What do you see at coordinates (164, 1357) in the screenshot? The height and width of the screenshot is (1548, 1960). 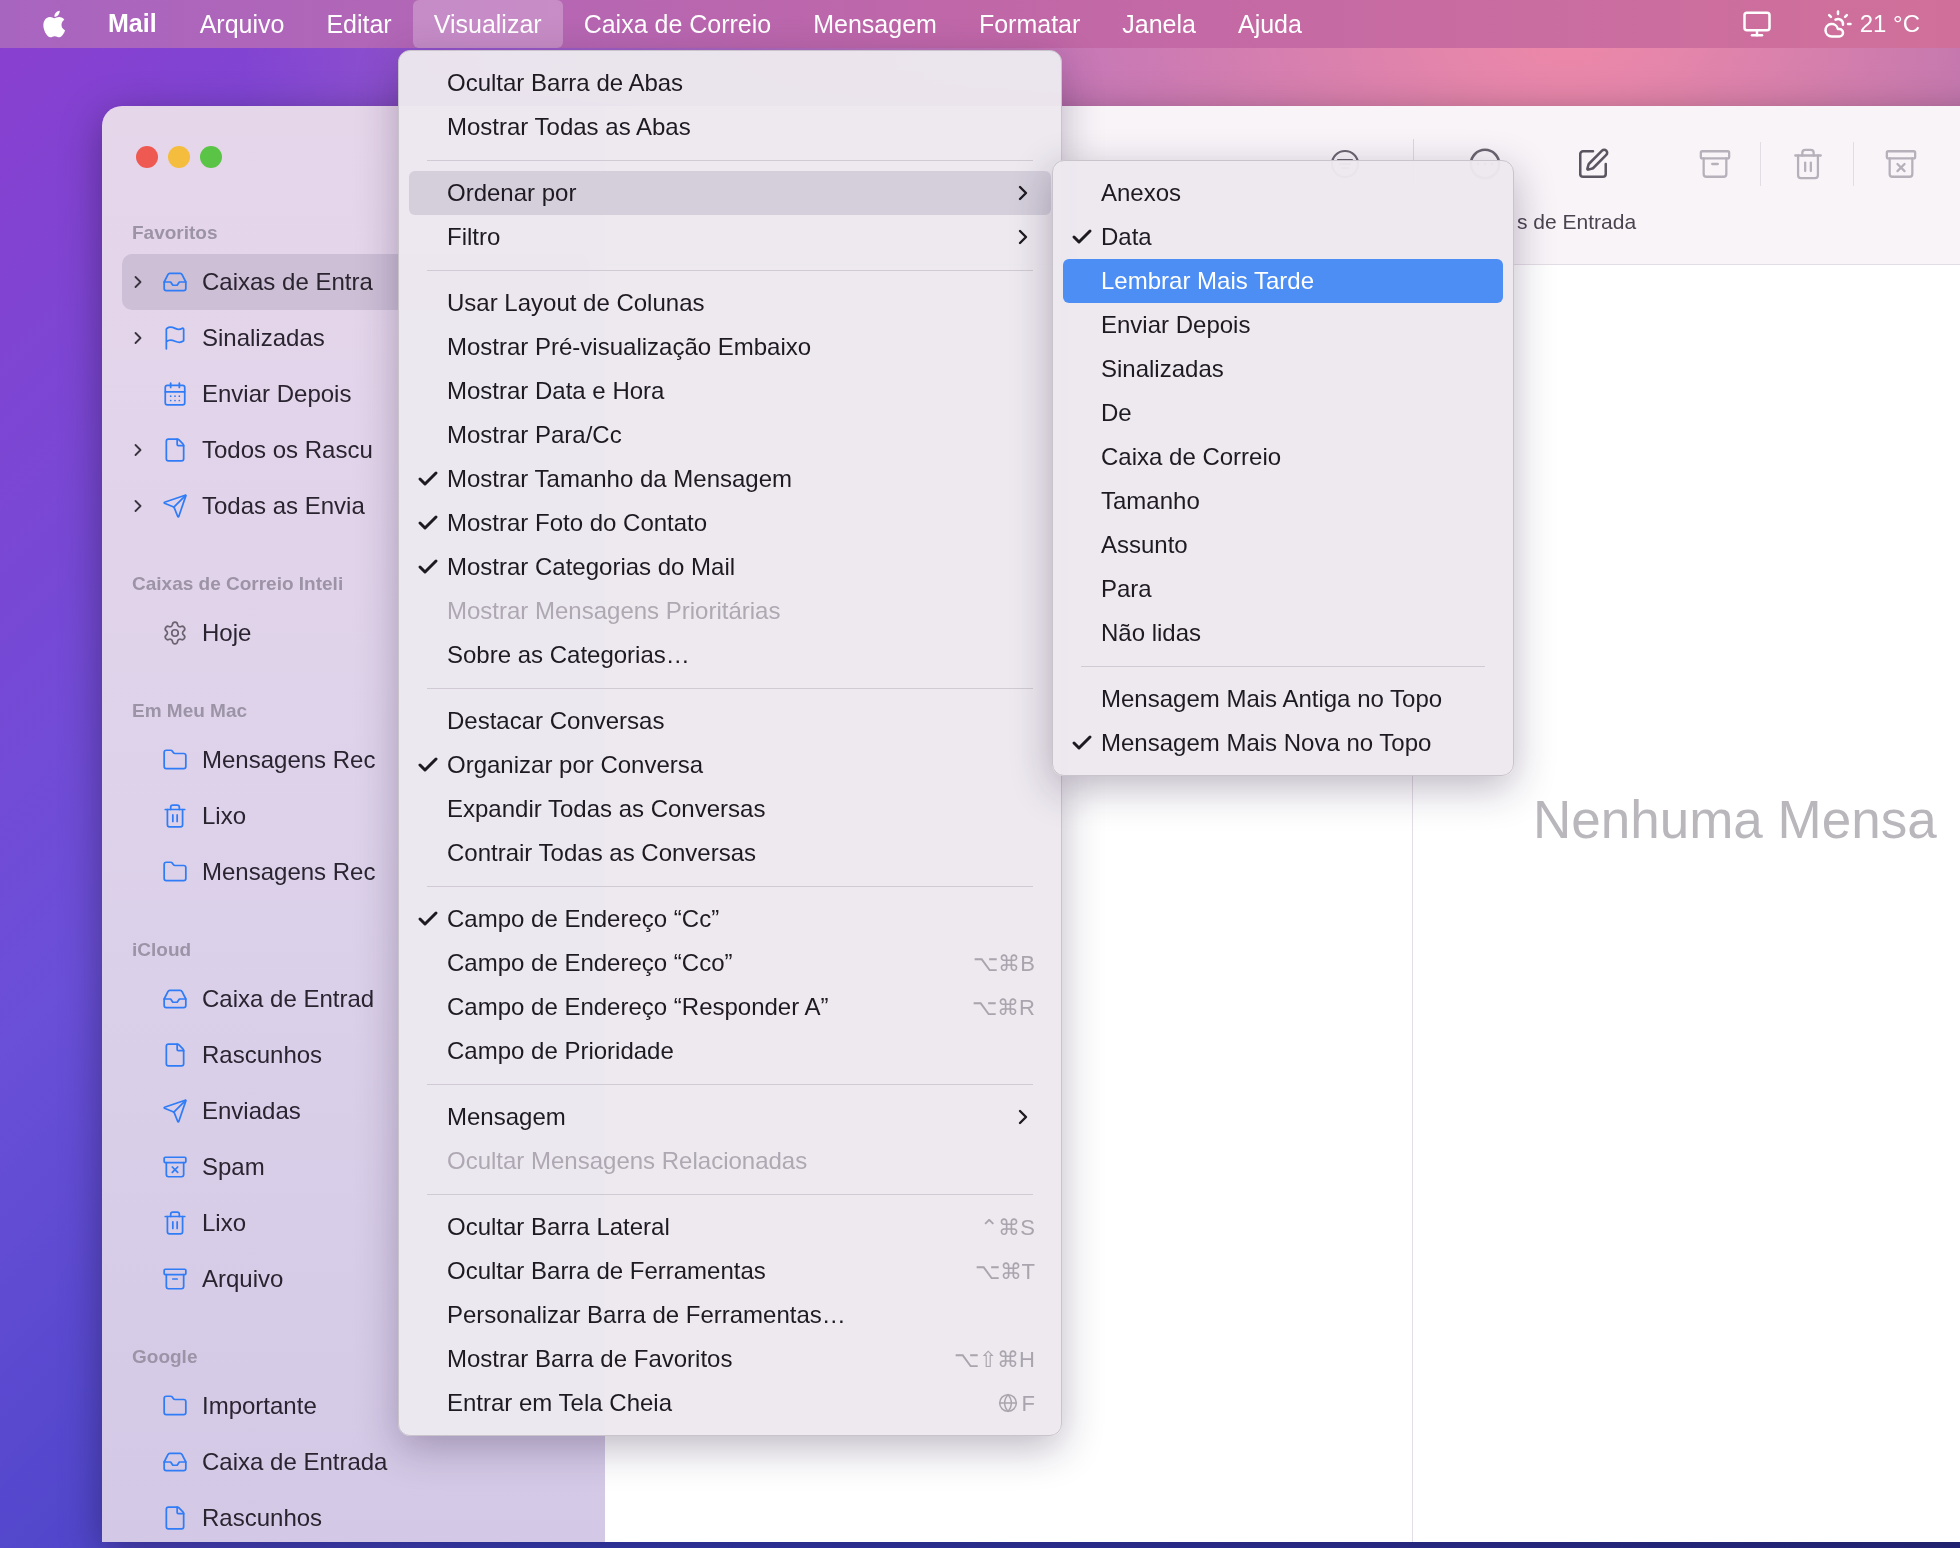 I see `sidebar-section-header: Google` at bounding box center [164, 1357].